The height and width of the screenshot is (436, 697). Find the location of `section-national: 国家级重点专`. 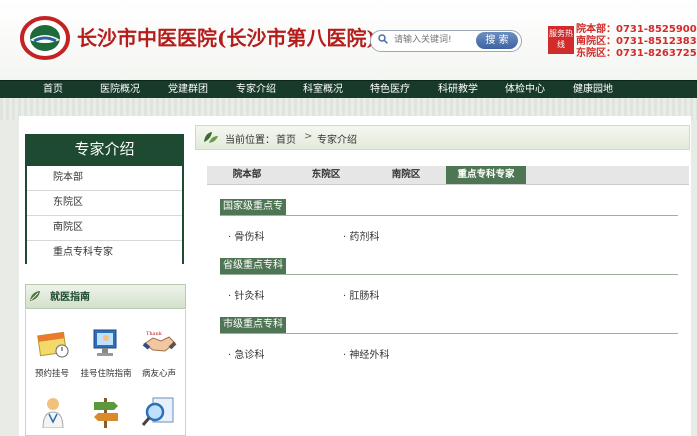

section-national: 国家级重点专 is located at coordinates (253, 207).